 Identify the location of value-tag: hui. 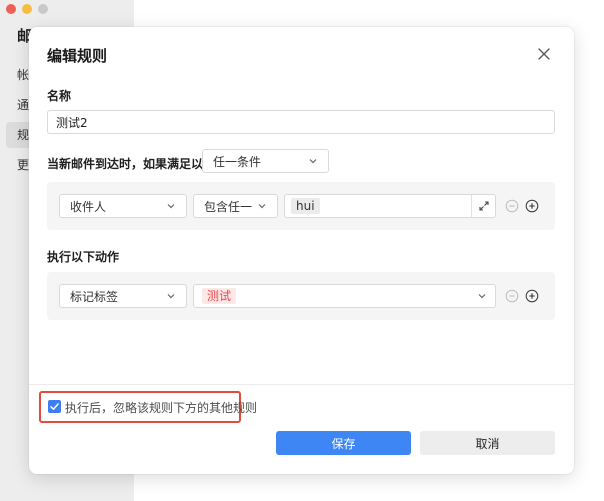
(305, 206).